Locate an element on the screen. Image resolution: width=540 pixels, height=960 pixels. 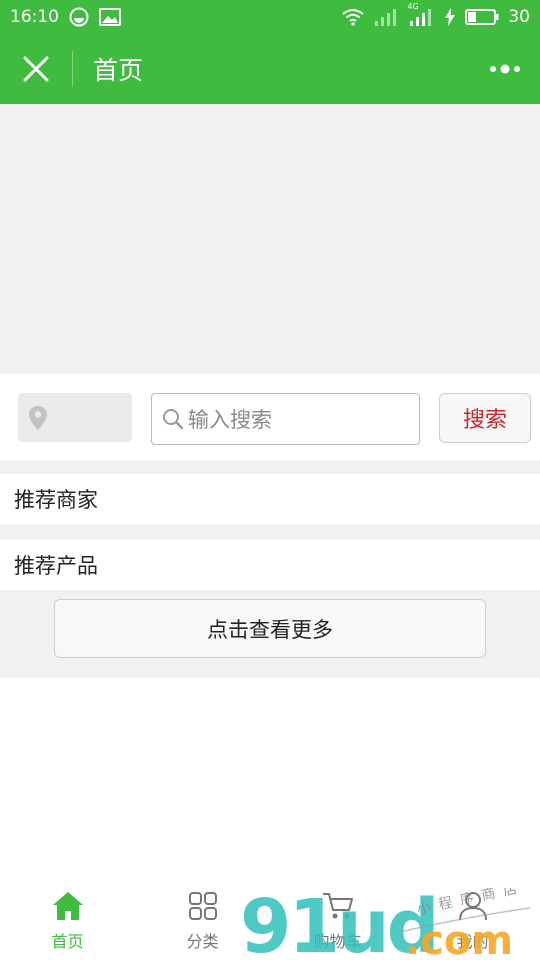
search-row: 输入搜索 搜索 is located at coordinates (270, 417).